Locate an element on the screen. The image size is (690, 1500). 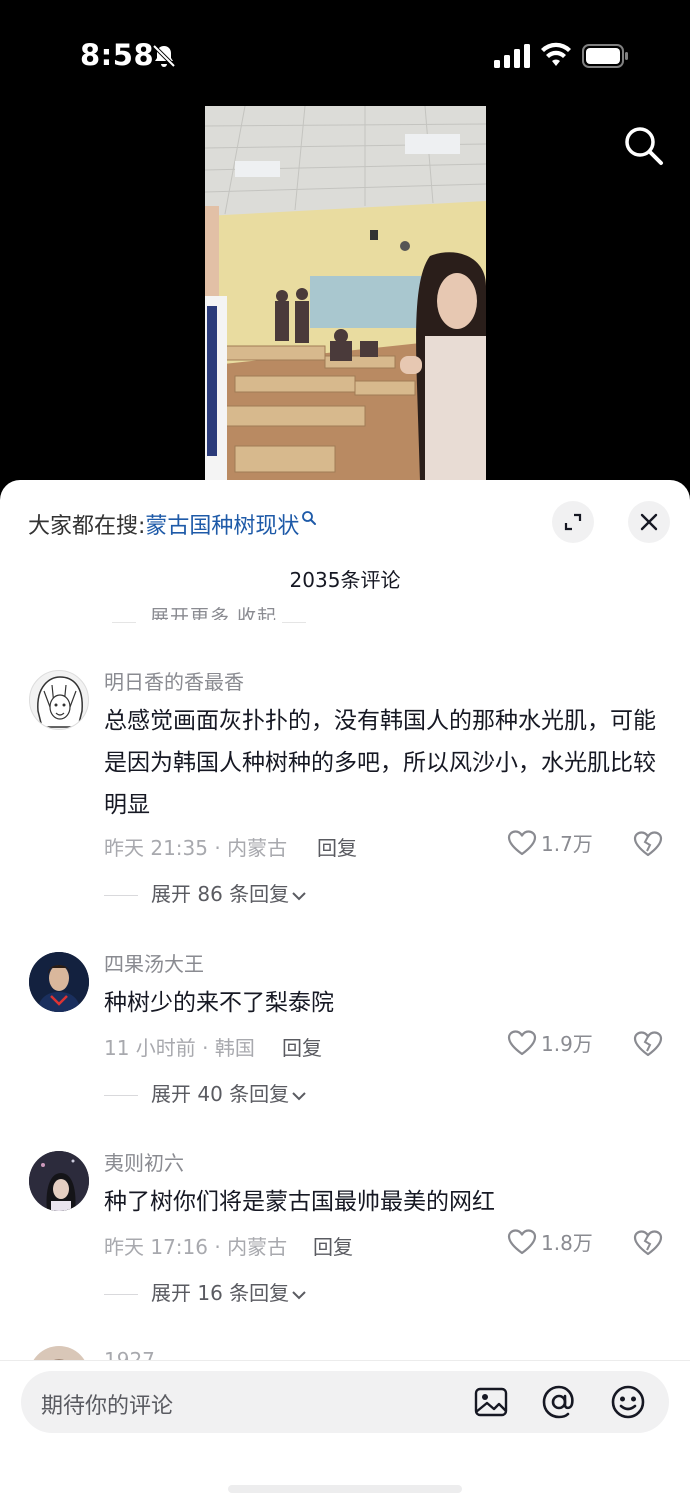
expand-replies-label: 展开 86 条回复 is located at coordinates (220, 894).